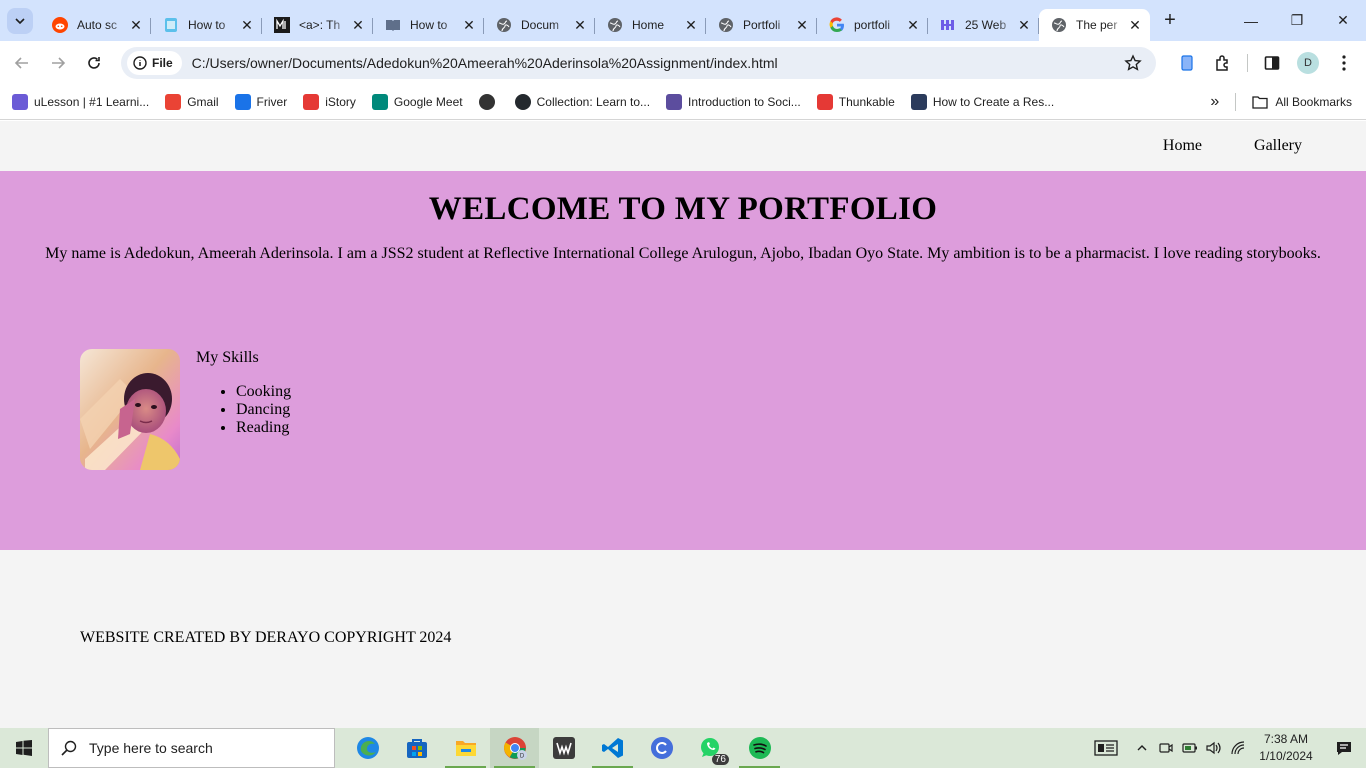  What do you see at coordinates (872, 25) in the screenshot?
I see `tab: portfoli ✕` at bounding box center [872, 25].